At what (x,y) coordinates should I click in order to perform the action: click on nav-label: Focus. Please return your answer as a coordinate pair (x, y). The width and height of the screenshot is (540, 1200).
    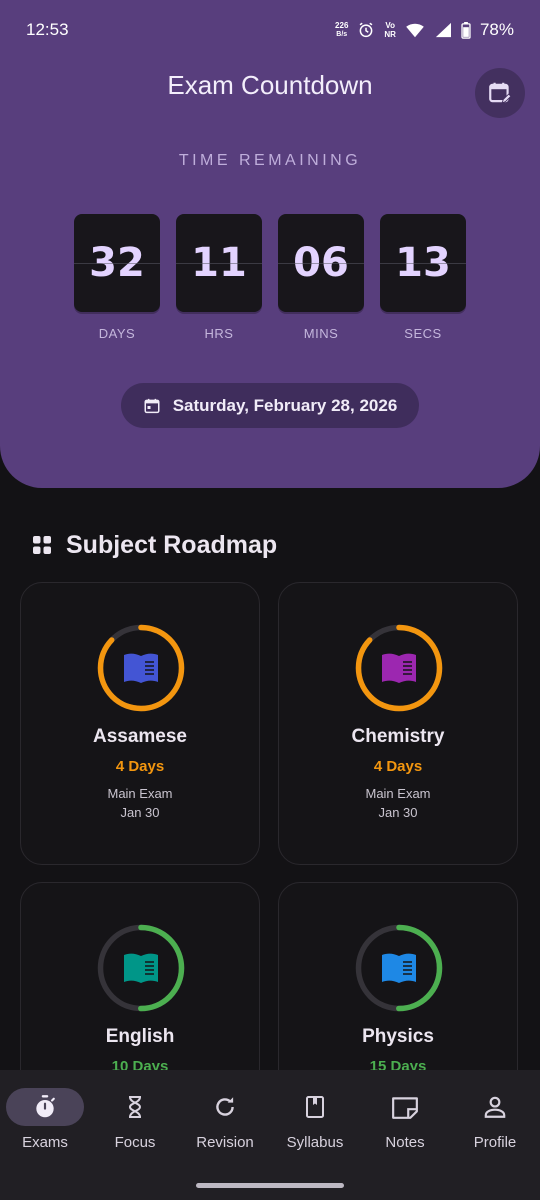
    Looking at the image, I should click on (135, 1142).